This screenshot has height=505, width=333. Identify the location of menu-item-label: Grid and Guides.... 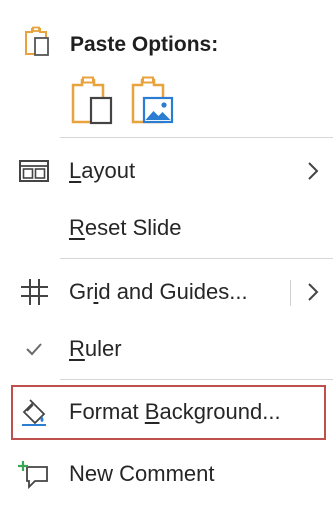
(158, 291).